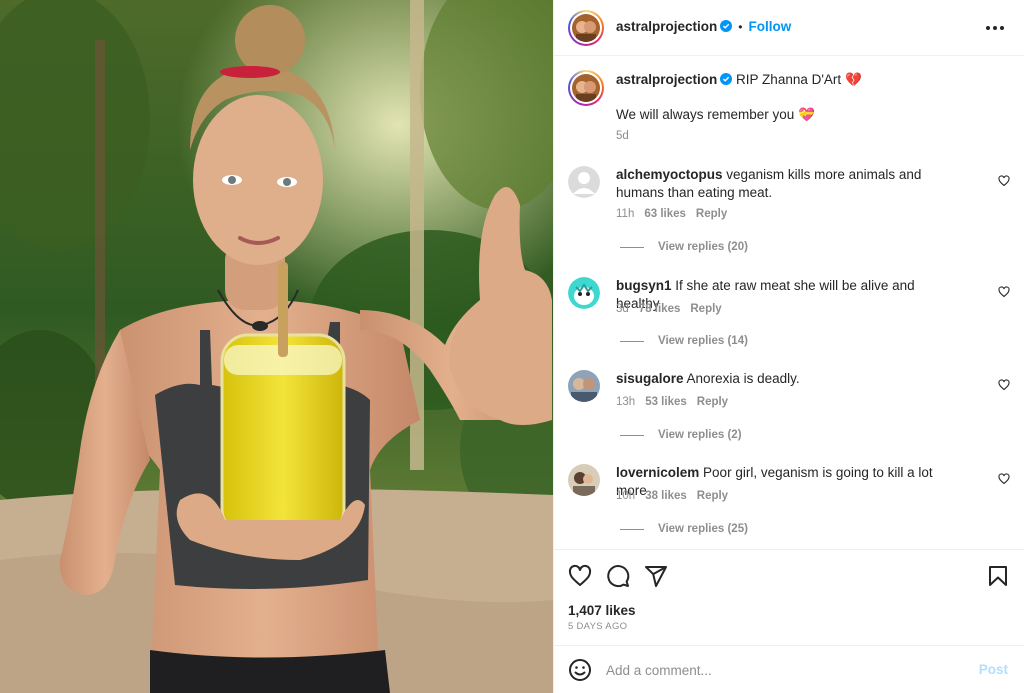  I want to click on view-replies-label: View replies (25), so click(703, 529).